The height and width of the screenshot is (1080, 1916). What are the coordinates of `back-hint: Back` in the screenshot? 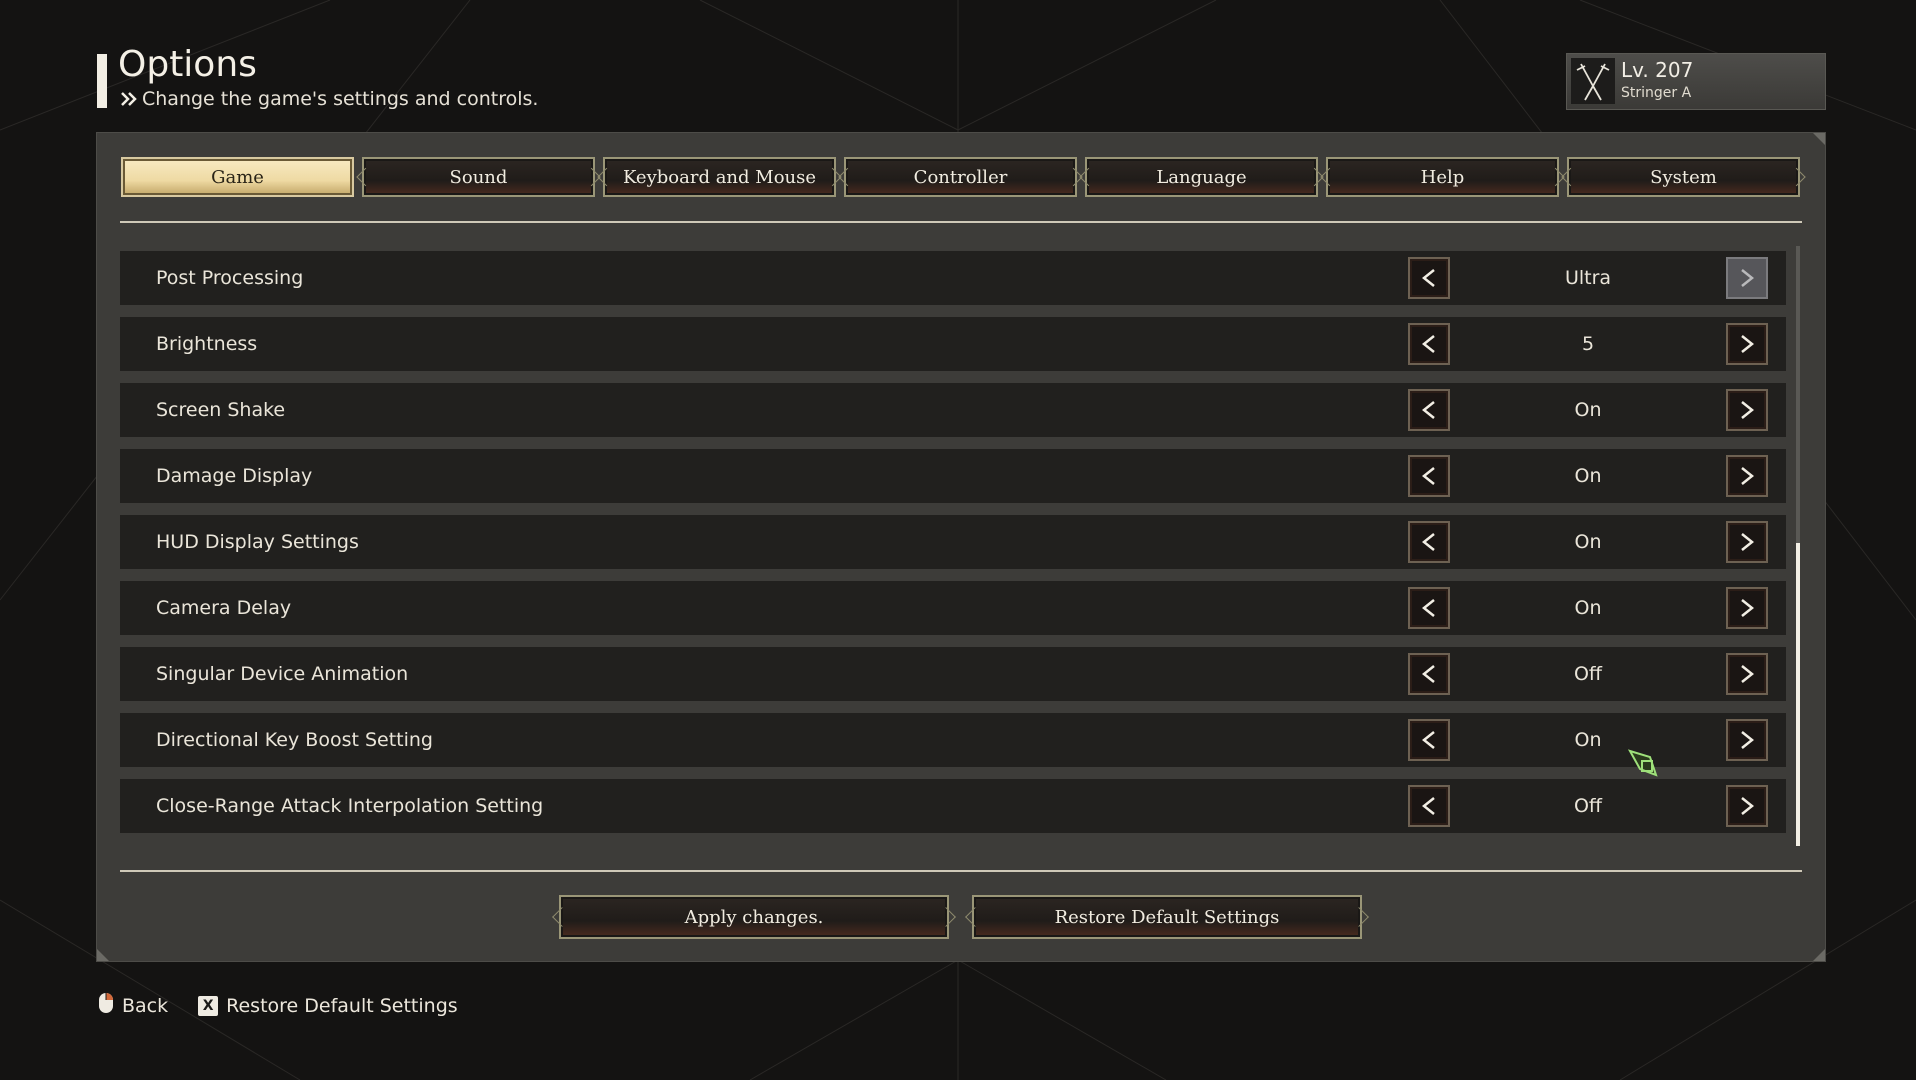 It's located at (133, 1005).